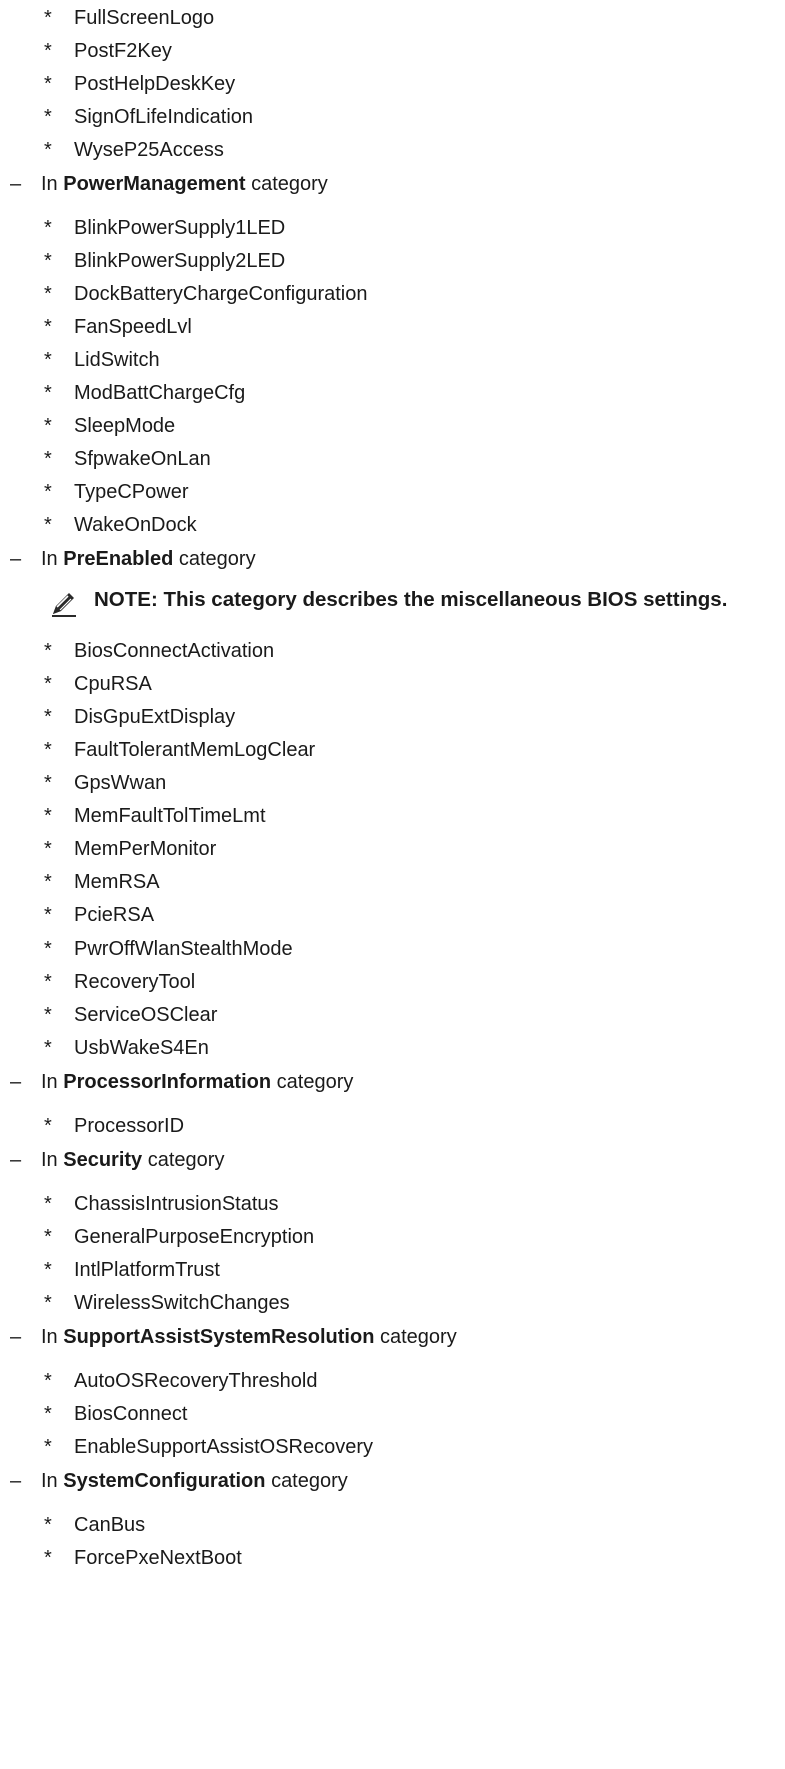 This screenshot has height=1769, width=785. I want to click on category-name: ProcessorInformation, so click(167, 1082).